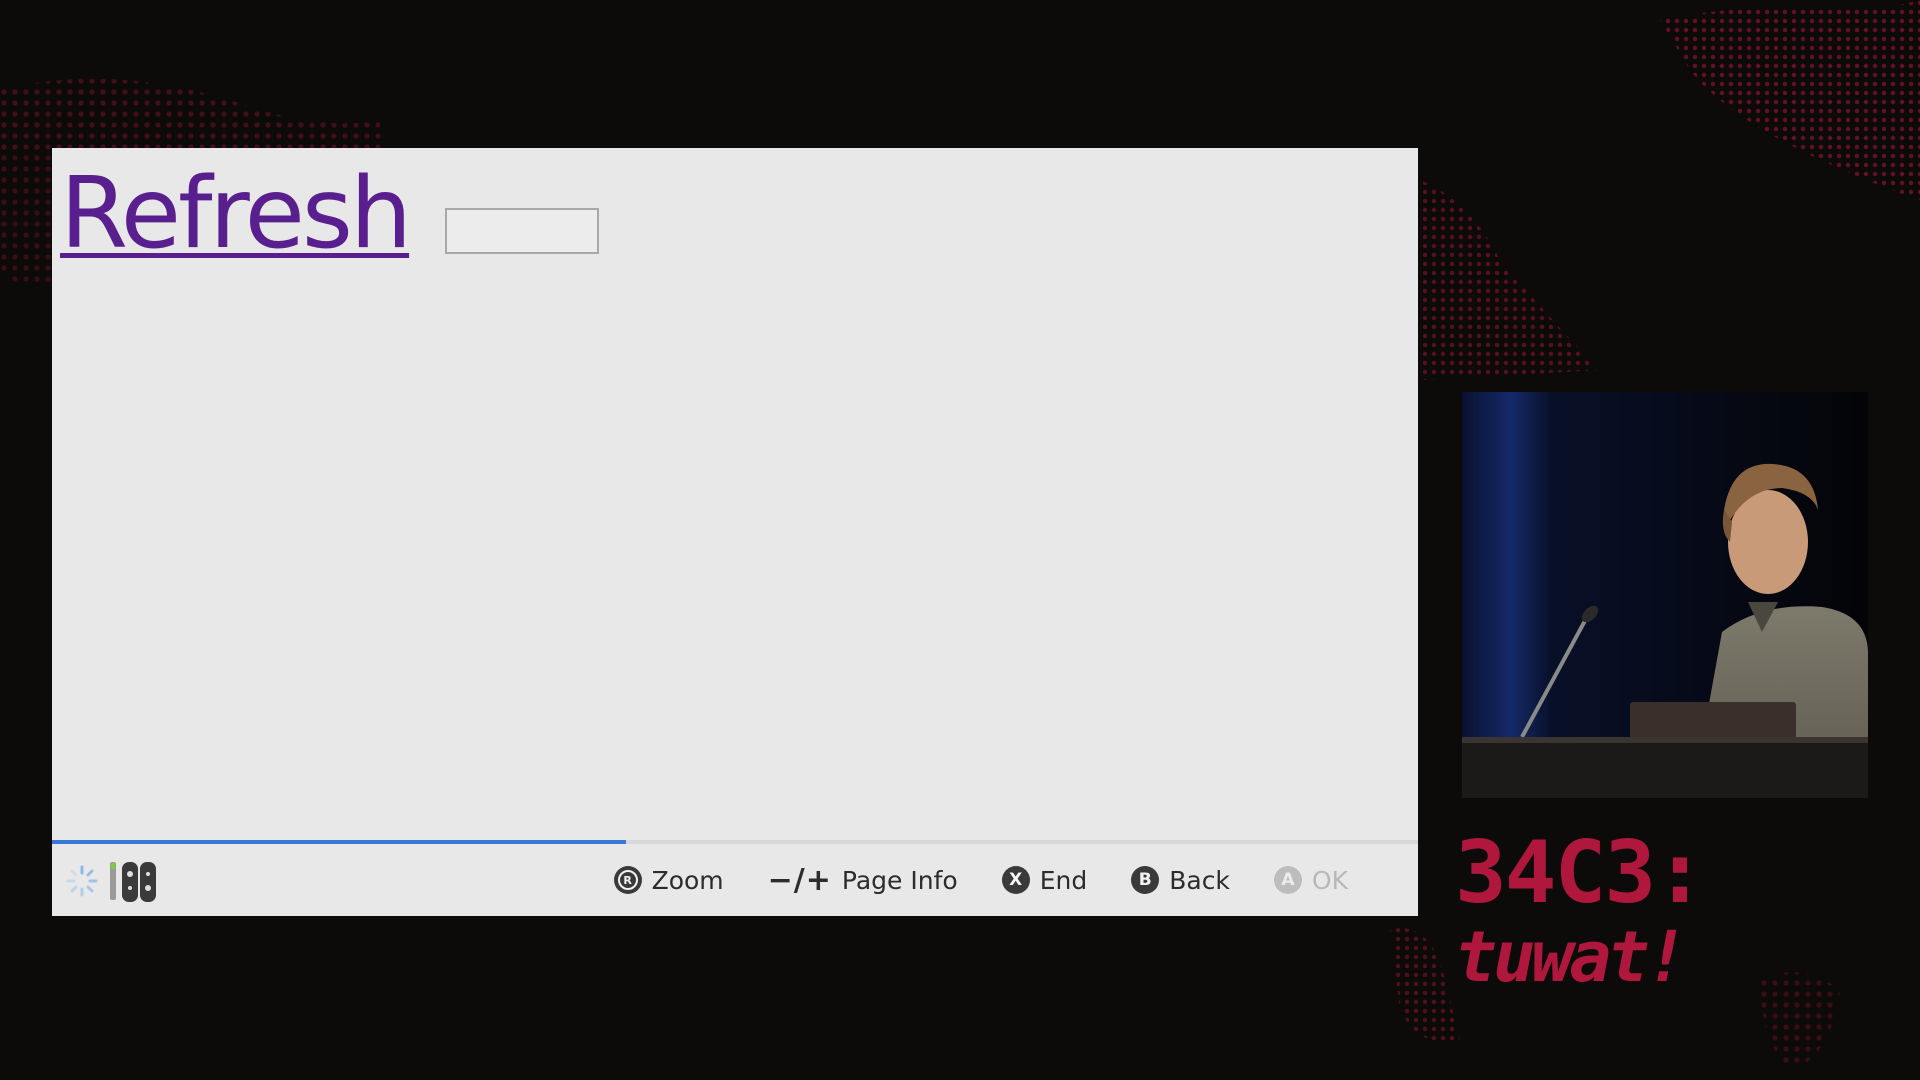  What do you see at coordinates (1580, 873) in the screenshot?
I see `event-logo-line-1: 34C3:` at bounding box center [1580, 873].